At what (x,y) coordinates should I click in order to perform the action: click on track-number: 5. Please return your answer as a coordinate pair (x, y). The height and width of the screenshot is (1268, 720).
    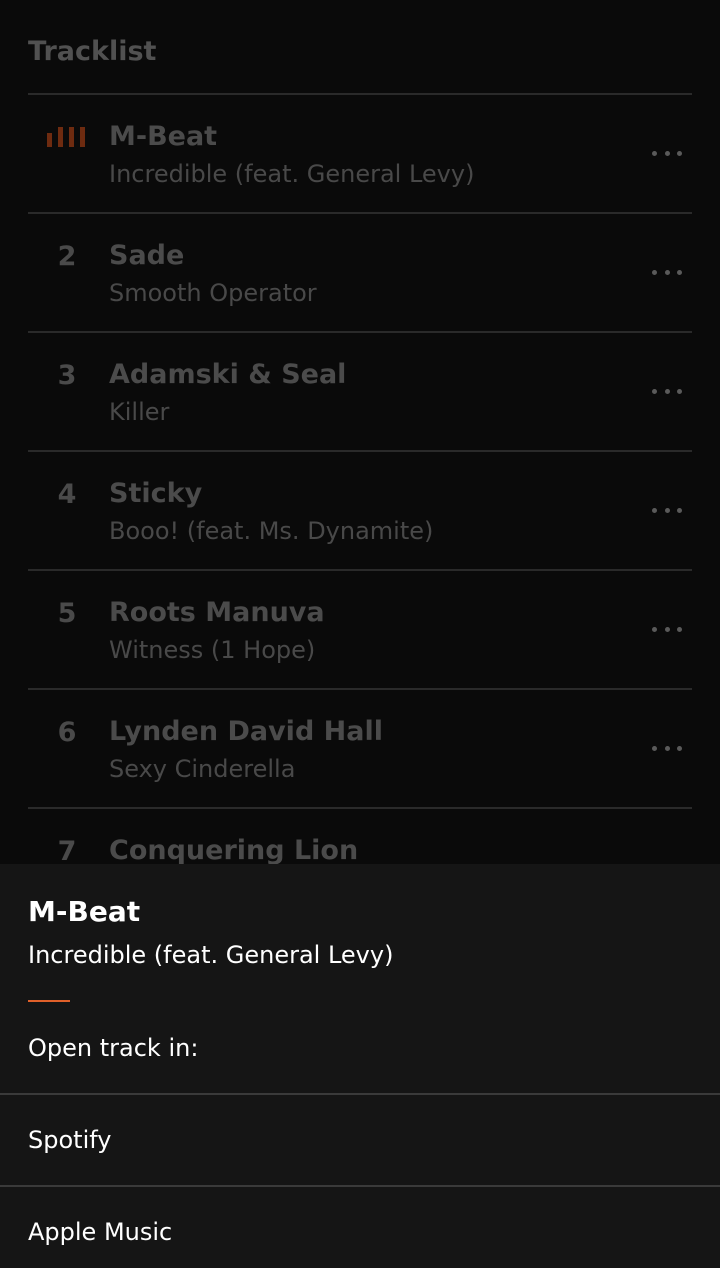
    Looking at the image, I should click on (67, 613).